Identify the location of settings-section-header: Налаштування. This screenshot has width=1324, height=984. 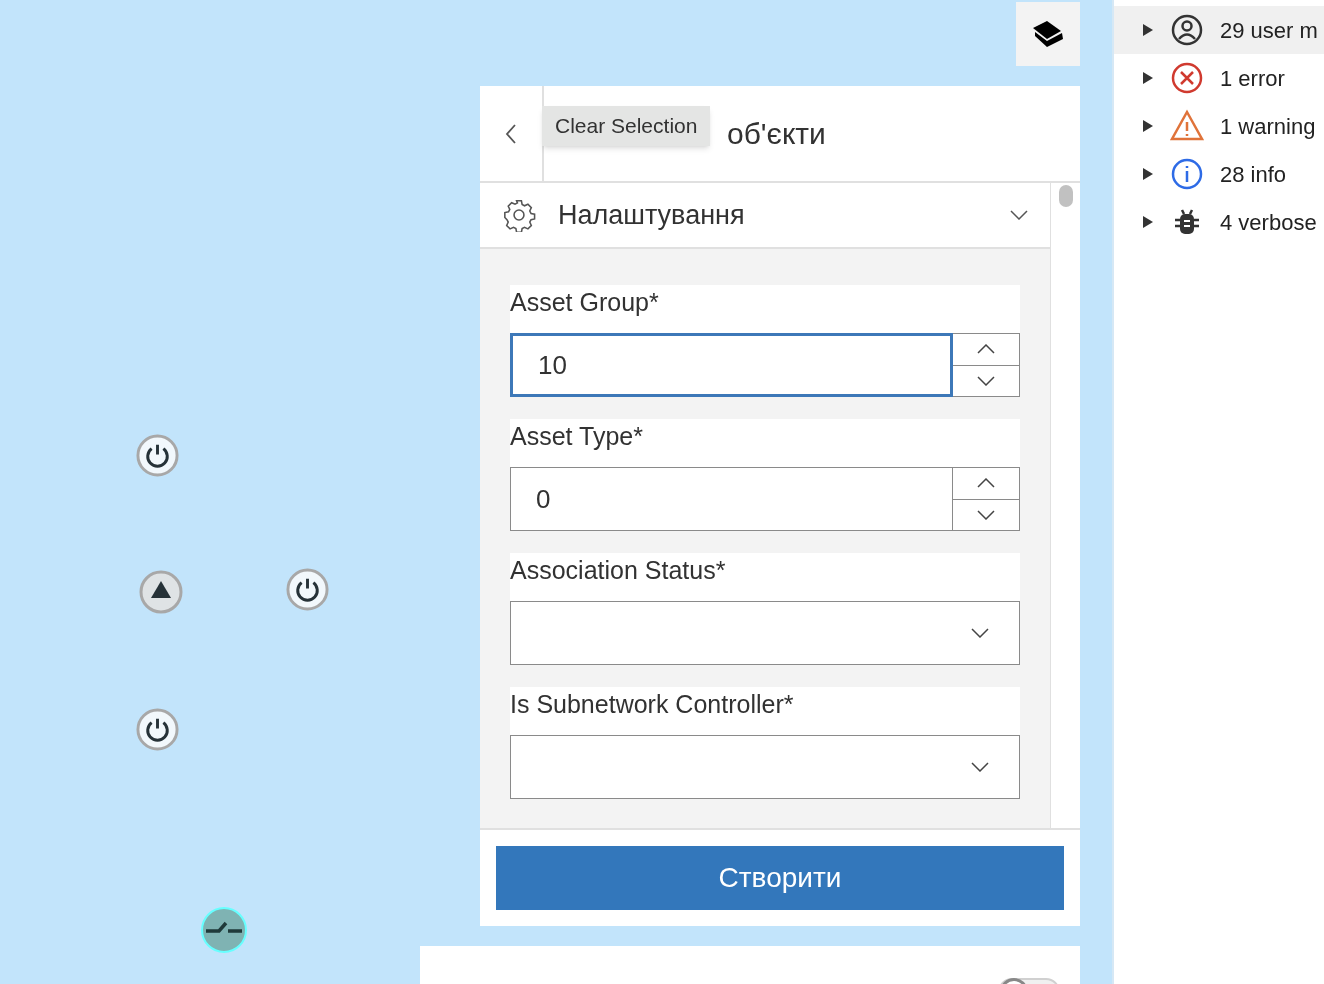
(765, 216).